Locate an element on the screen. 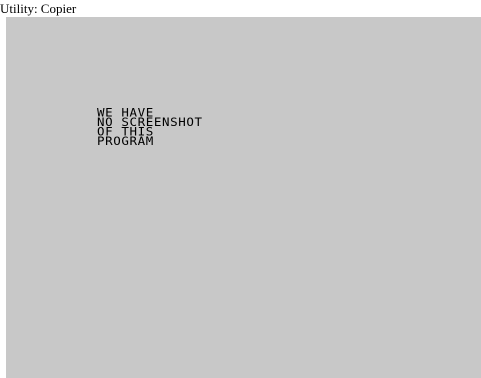 The height and width of the screenshot is (378, 481). placeholder-line-4: PROGRAM is located at coordinates (125, 140).